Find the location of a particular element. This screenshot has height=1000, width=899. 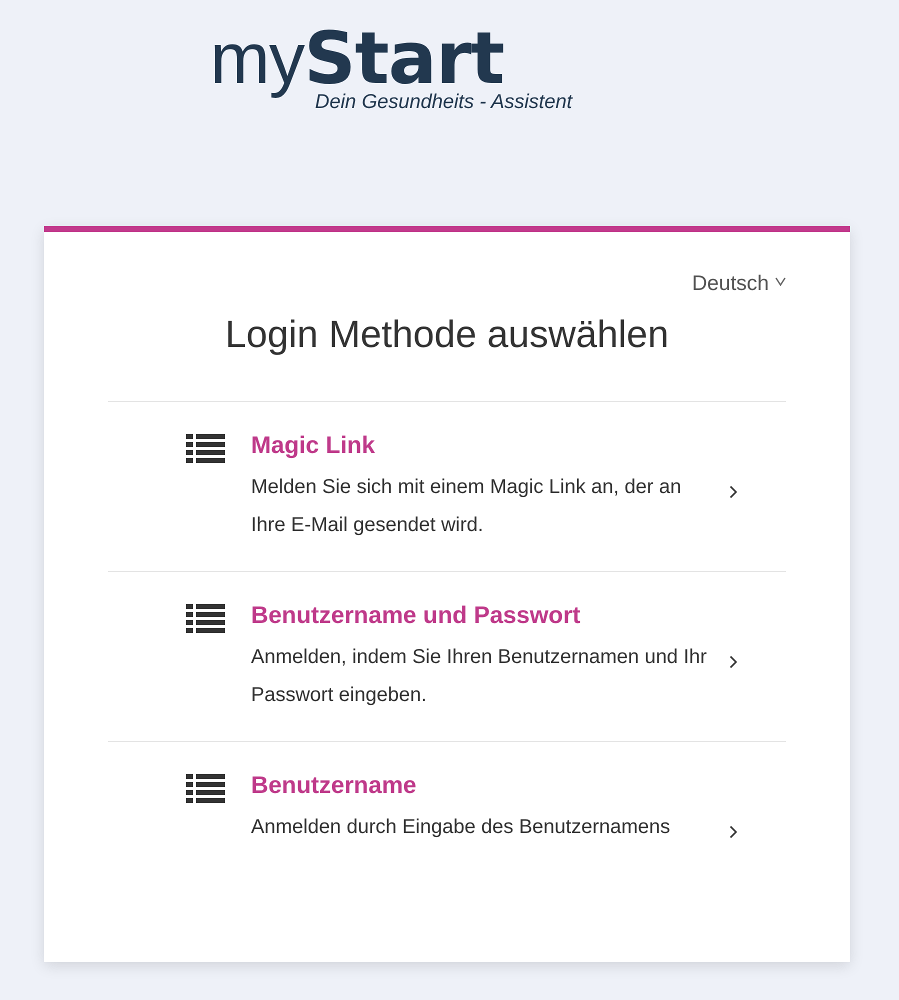

chevron-down-icon is located at coordinates (780, 281).